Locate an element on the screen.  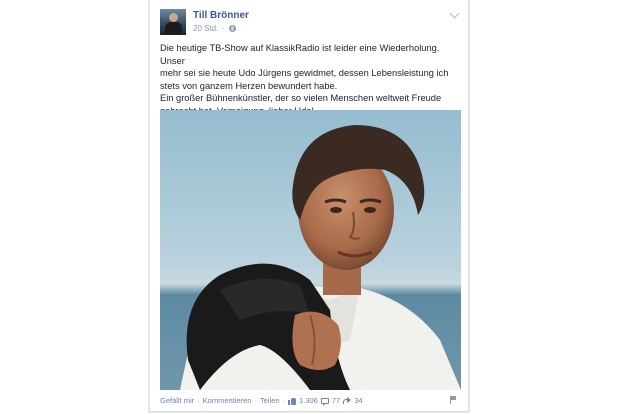
share-count: 34 is located at coordinates (358, 400).